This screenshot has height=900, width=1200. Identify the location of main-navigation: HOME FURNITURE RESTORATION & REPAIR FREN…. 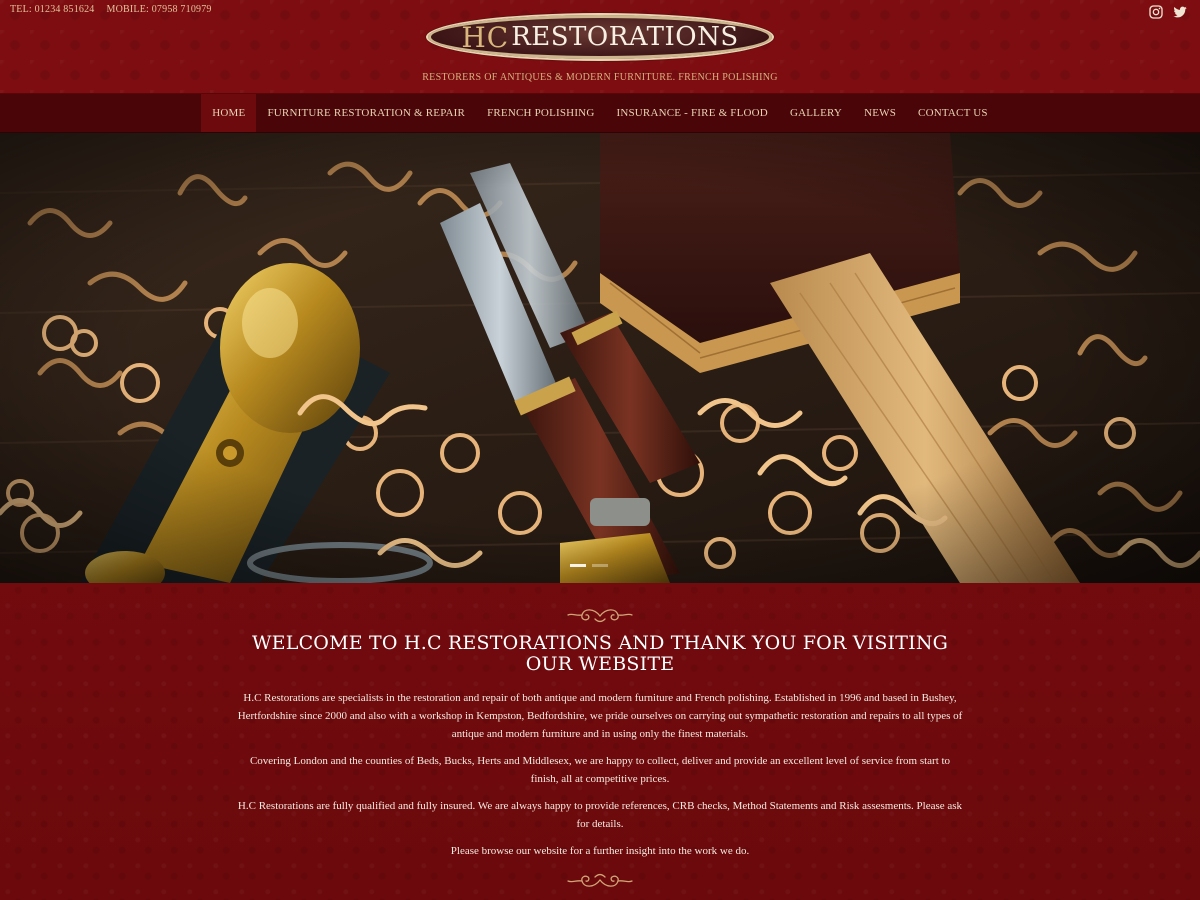
(600, 113).